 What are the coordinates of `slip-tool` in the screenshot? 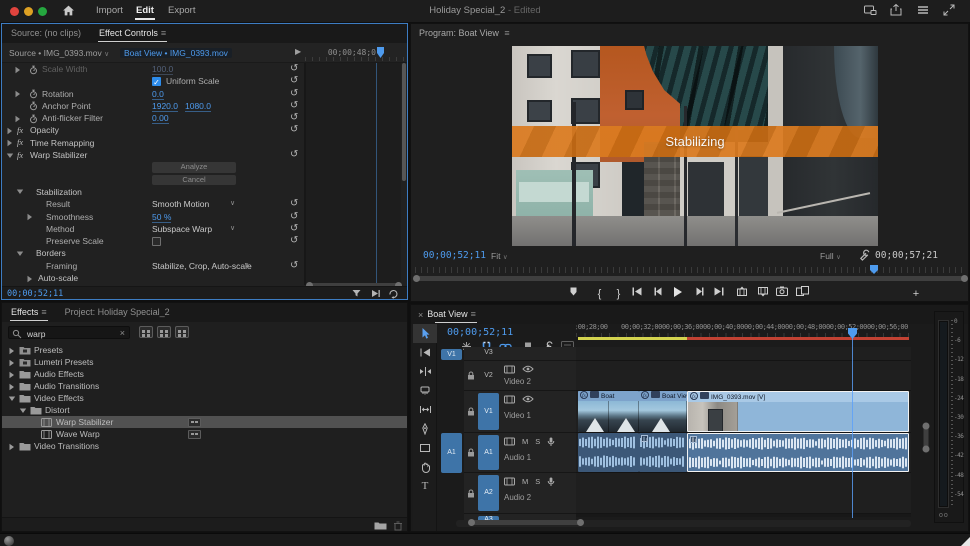 It's located at (425, 409).